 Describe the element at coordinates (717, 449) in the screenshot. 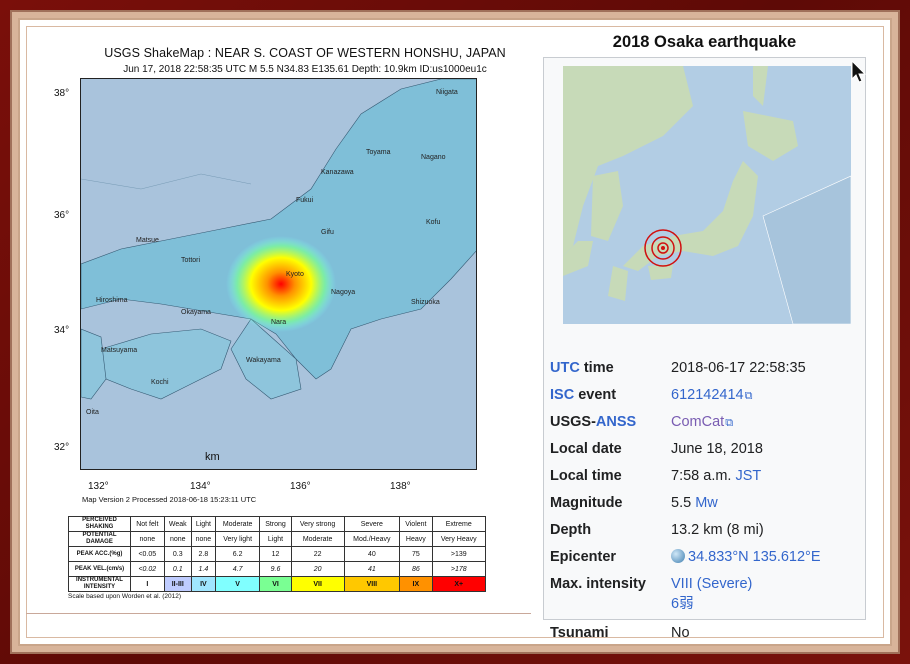

I see `row-value: June 18, 2018` at that location.